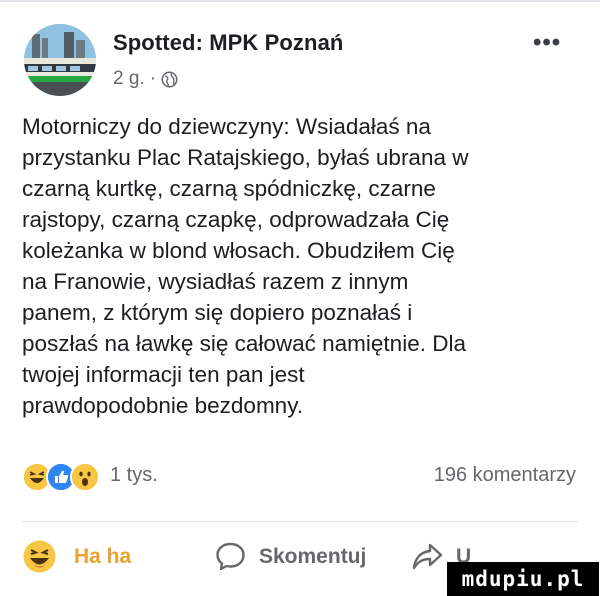 This screenshot has height=596, width=600. What do you see at coordinates (547, 43) in the screenshot?
I see `more-options-icon: •••` at bounding box center [547, 43].